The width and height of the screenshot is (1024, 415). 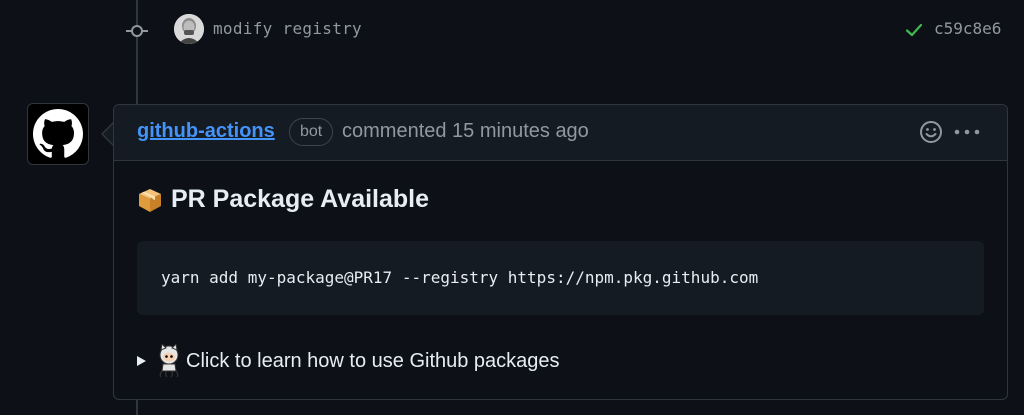 I want to click on add-reaction-icon, so click(x=931, y=132).